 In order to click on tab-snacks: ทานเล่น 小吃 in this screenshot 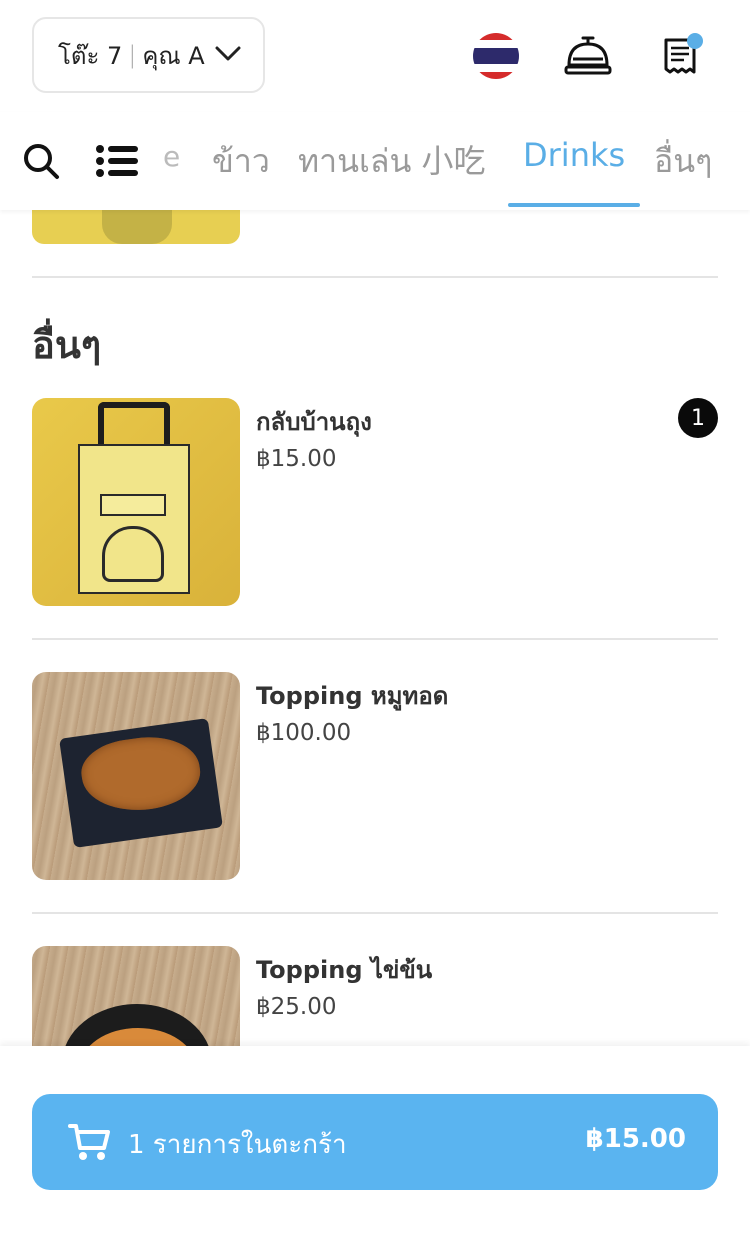, I will do `click(392, 161)`.